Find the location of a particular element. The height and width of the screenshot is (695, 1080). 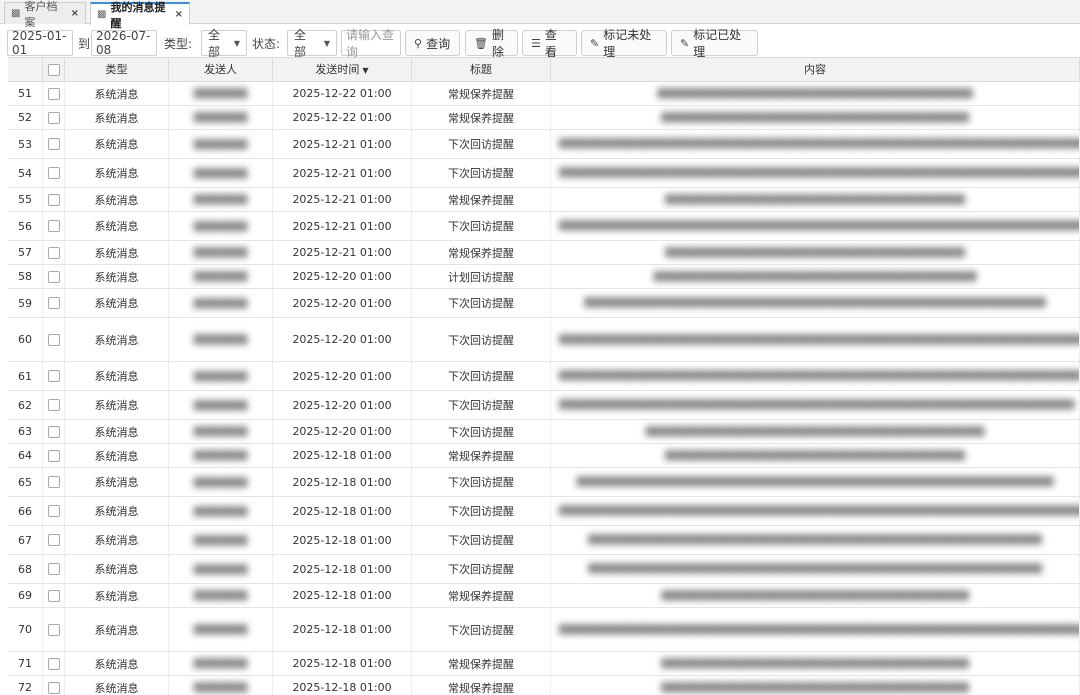

column-header-title: 标题 is located at coordinates (481, 70).